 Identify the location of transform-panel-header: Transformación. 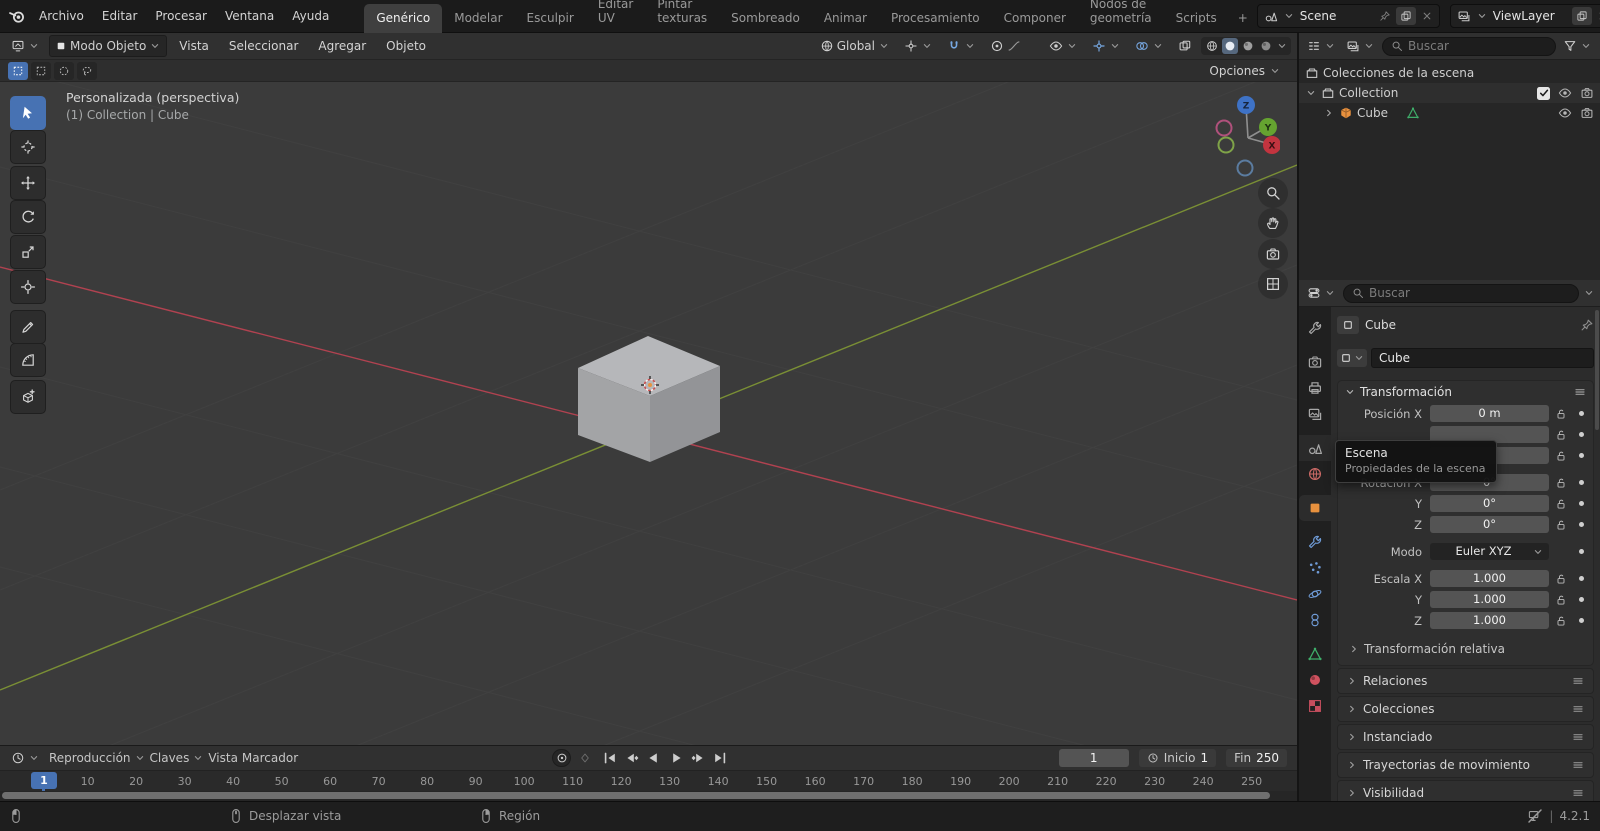
(1465, 392).